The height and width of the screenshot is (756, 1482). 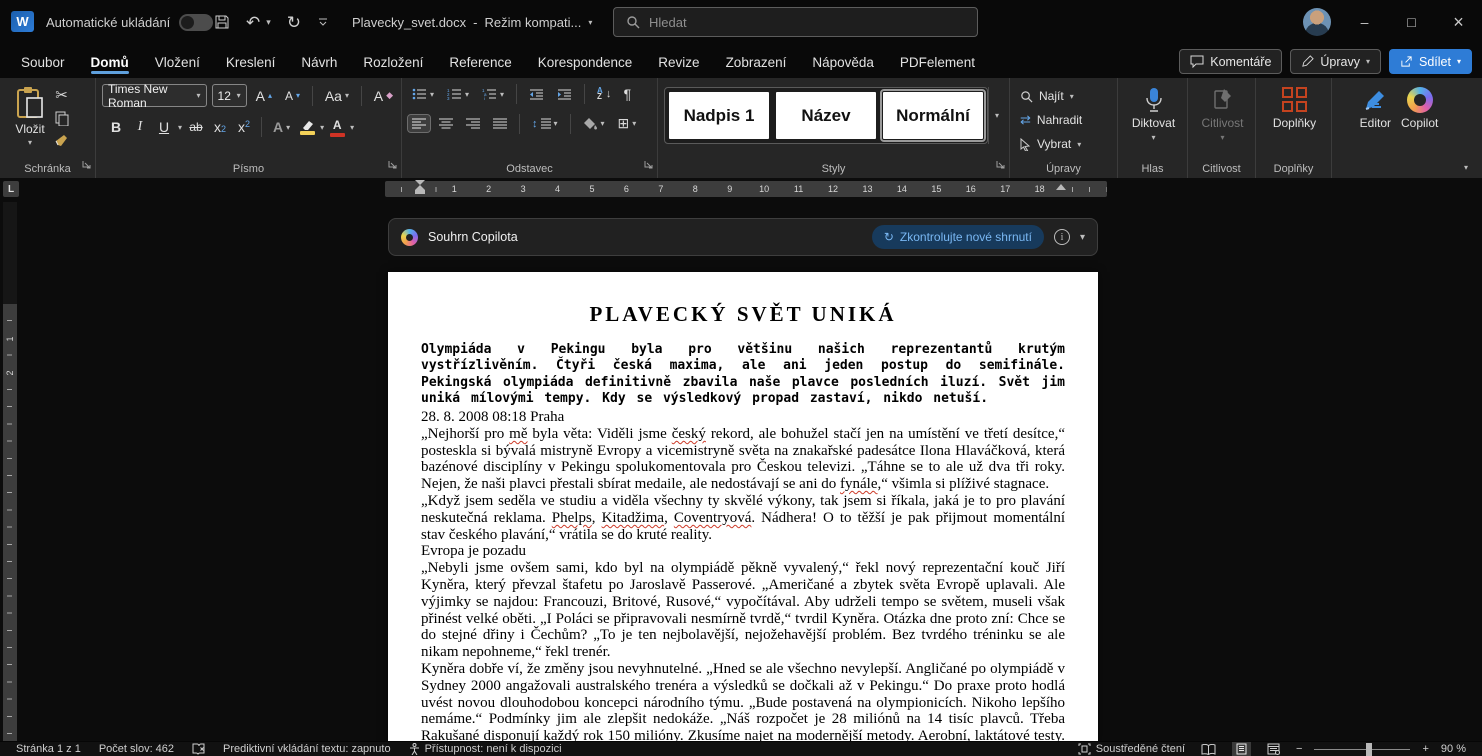 I want to click on styles-dialog-launcher-icon, so click(x=1000, y=165).